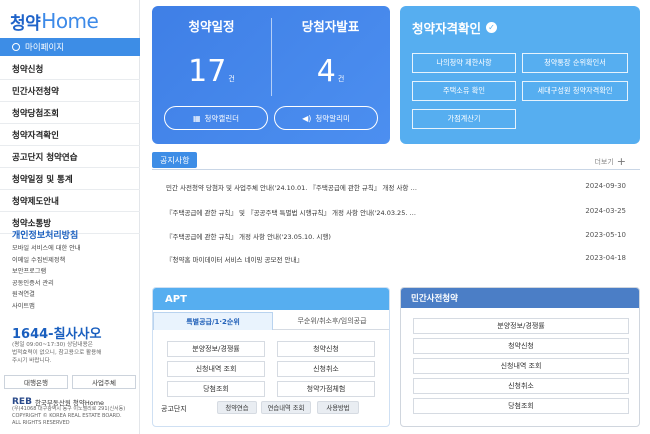 The height and width of the screenshot is (434, 650). What do you see at coordinates (70, 179) in the screenshot?
I see `menu-item-schedule-stats: 청약일정 및 통계` at bounding box center [70, 179].